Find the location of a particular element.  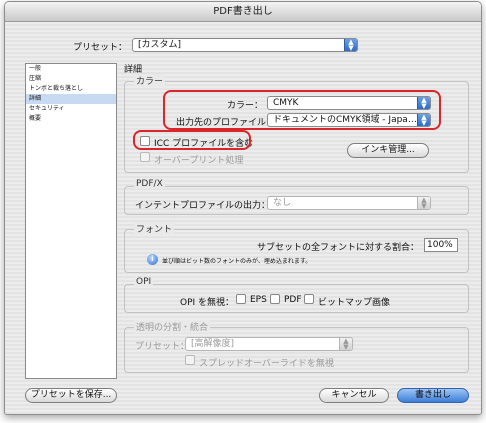

overprint-checkbox is located at coordinates (145, 157).